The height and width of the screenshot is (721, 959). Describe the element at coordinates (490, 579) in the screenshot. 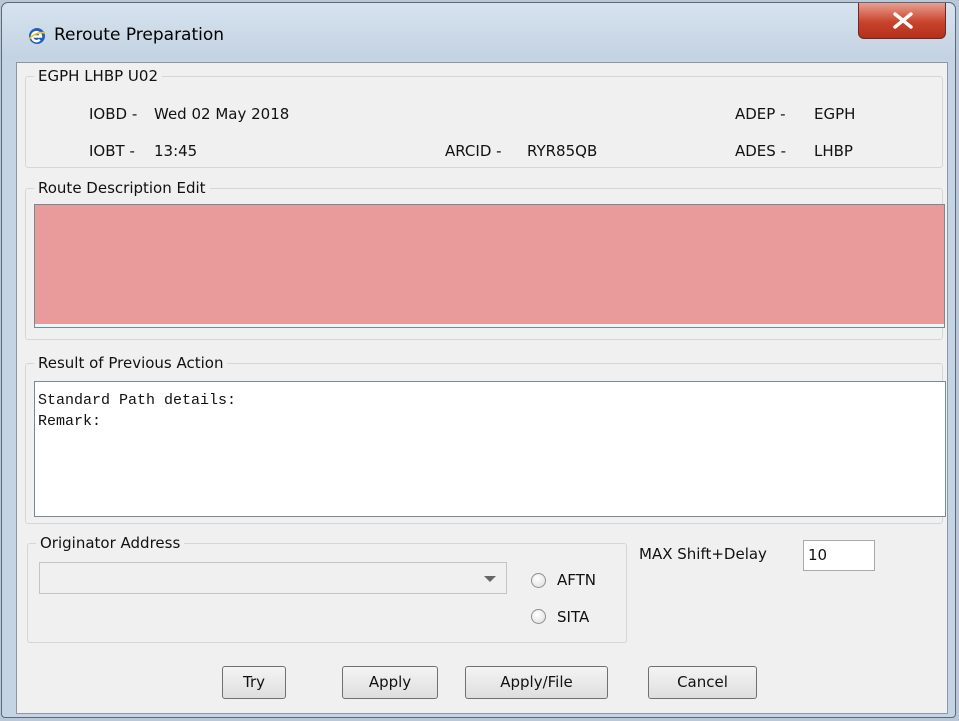

I see `chevron-down-icon` at that location.